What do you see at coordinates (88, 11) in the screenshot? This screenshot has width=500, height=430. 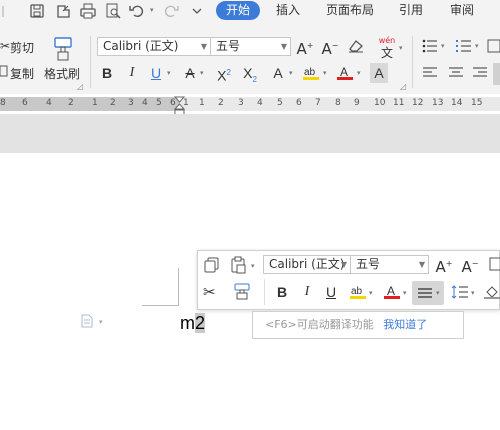 I see `print-icon` at bounding box center [88, 11].